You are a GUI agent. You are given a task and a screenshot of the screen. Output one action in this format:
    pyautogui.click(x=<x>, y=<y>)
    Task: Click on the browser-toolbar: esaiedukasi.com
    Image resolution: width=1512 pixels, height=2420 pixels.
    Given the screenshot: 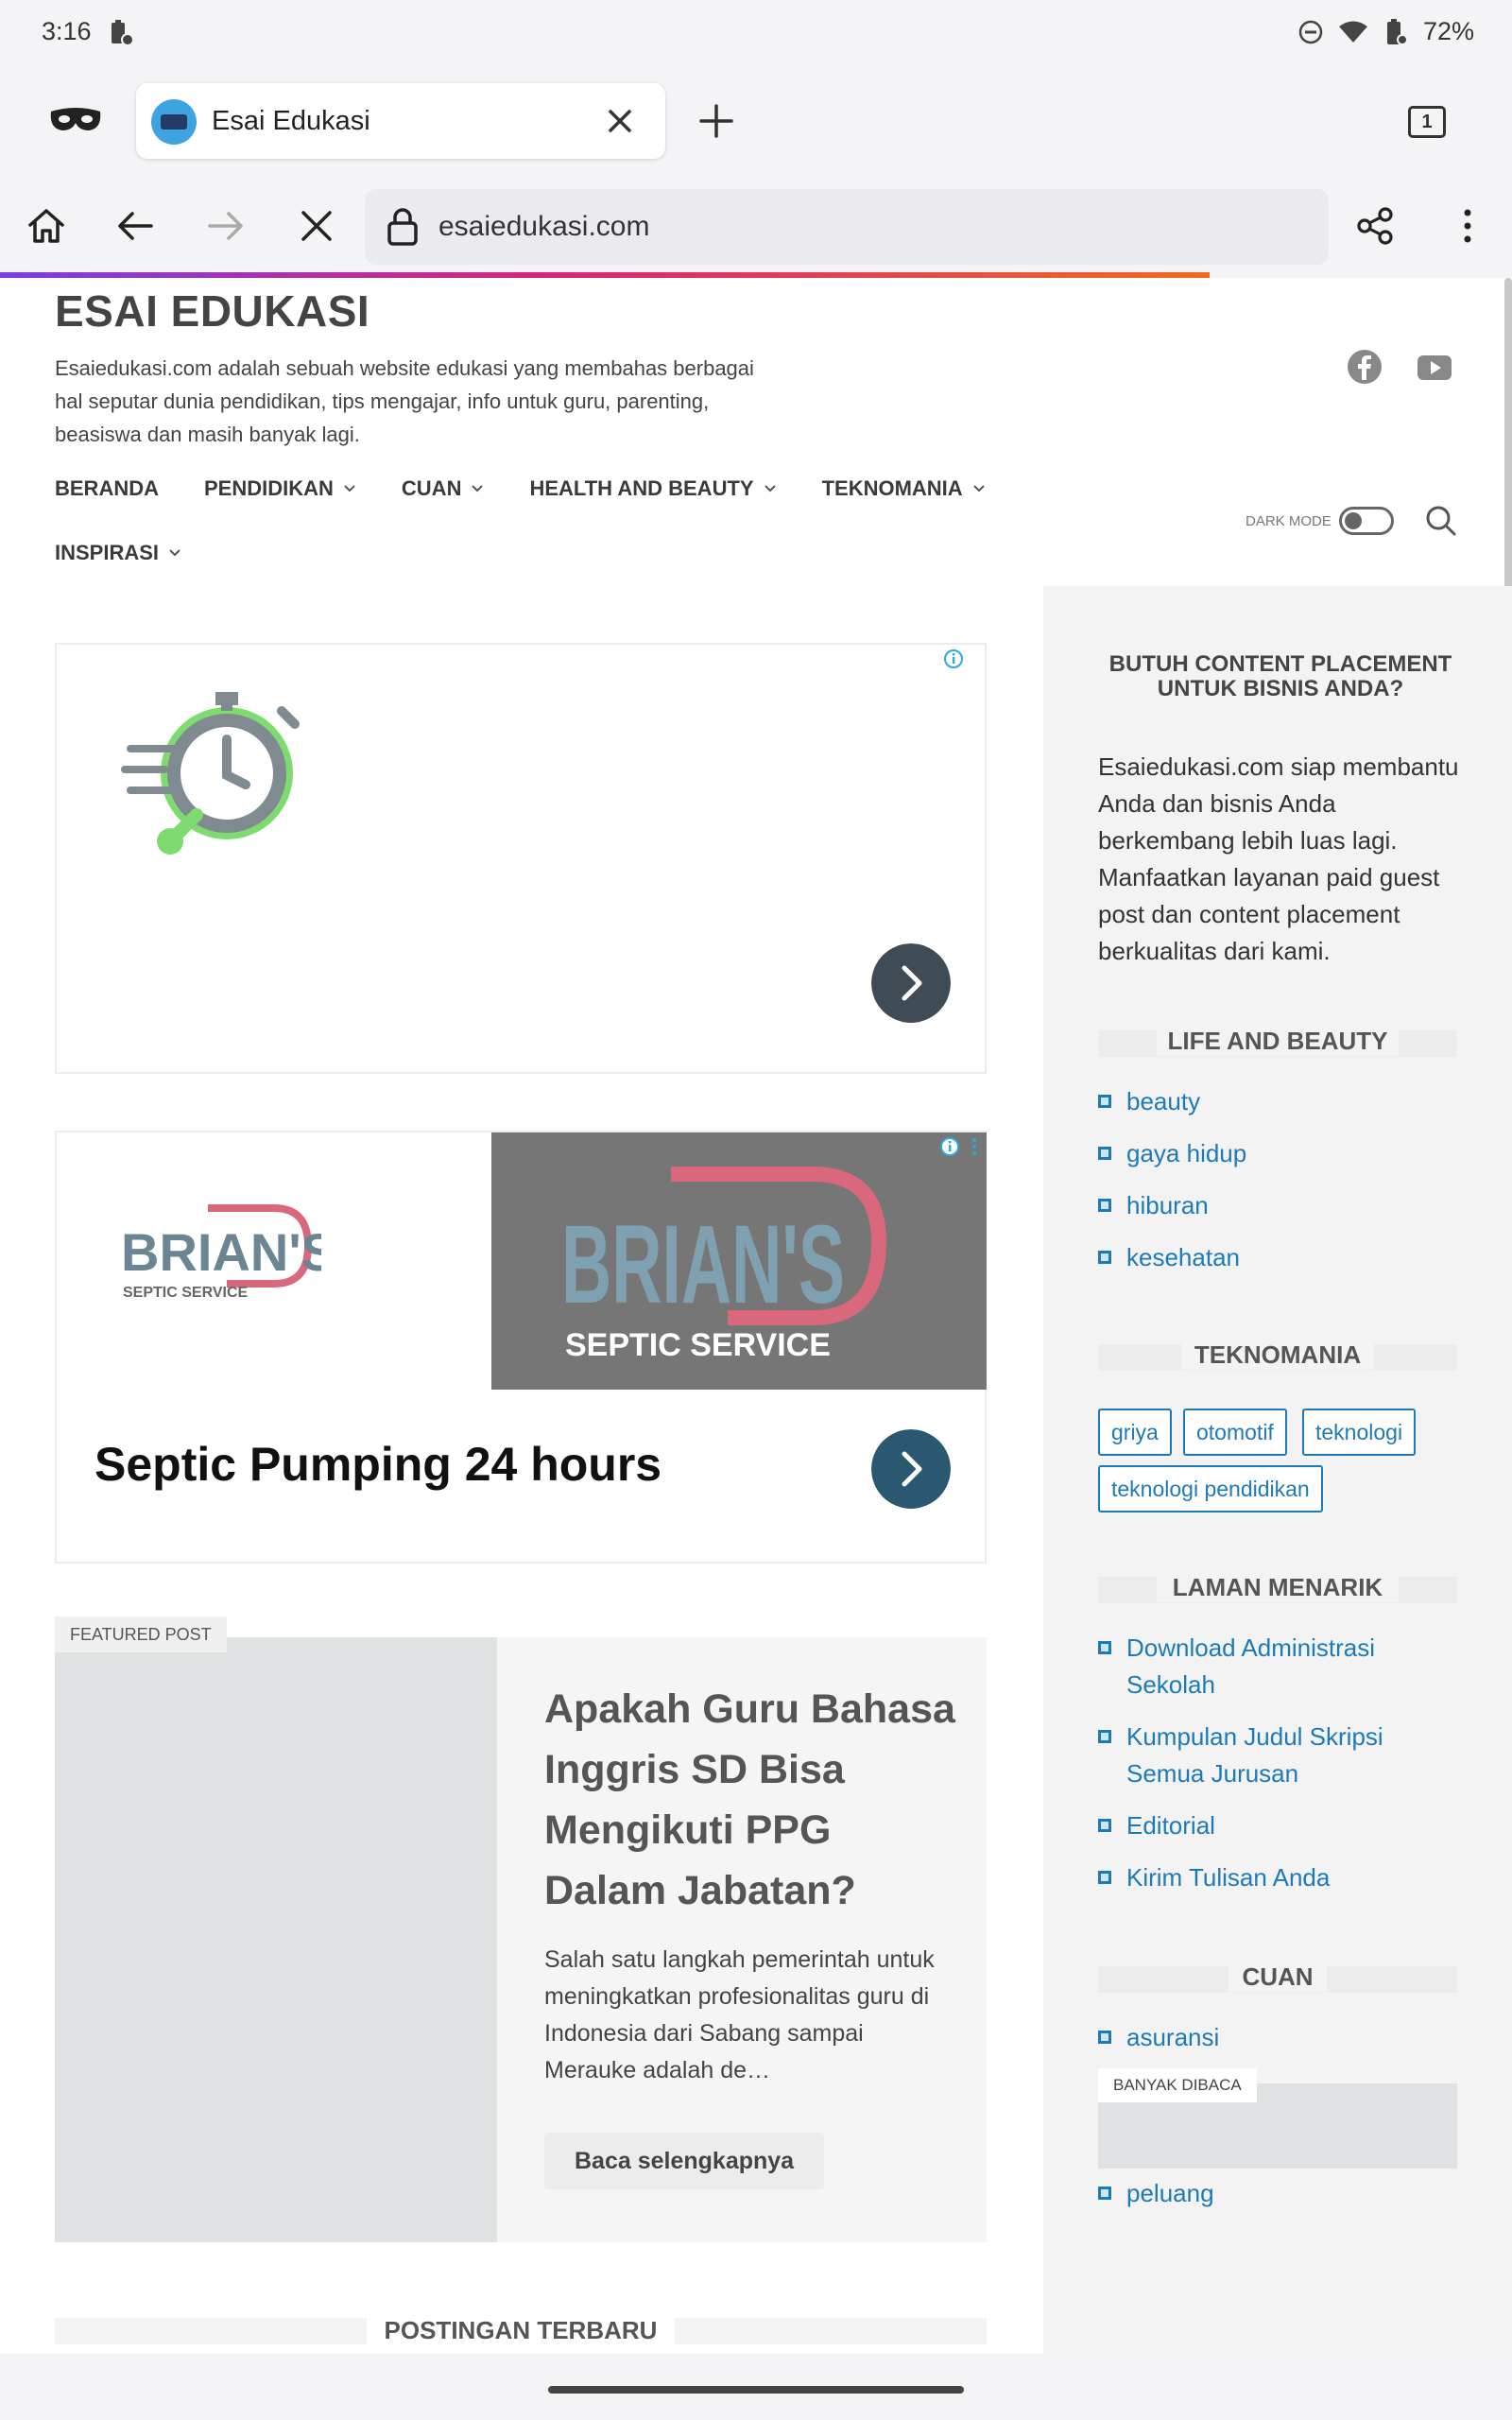 What is the action you would take?
    pyautogui.click(x=756, y=224)
    